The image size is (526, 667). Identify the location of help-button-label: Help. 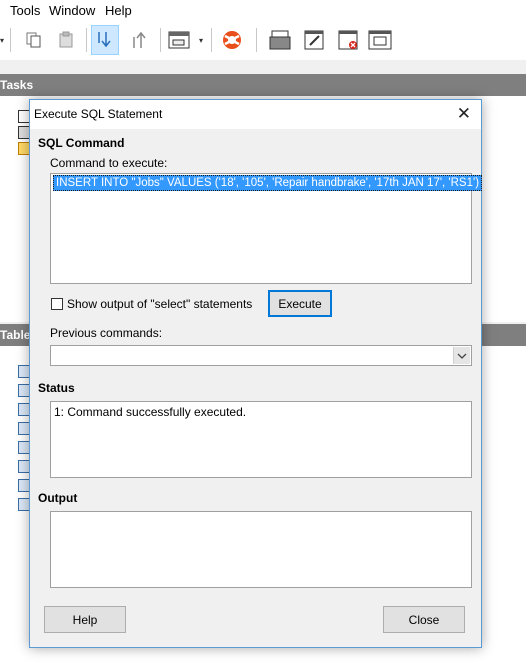
(85, 619).